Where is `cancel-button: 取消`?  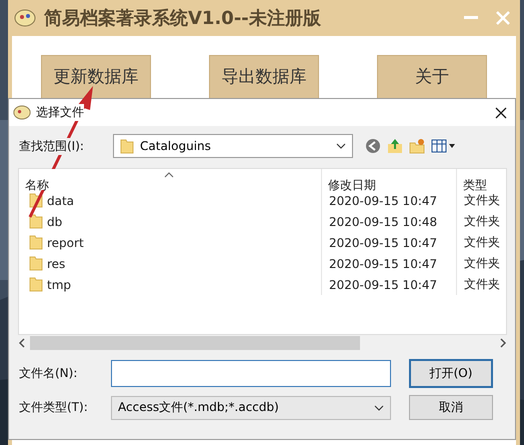
cancel-button: 取消 is located at coordinates (451, 407).